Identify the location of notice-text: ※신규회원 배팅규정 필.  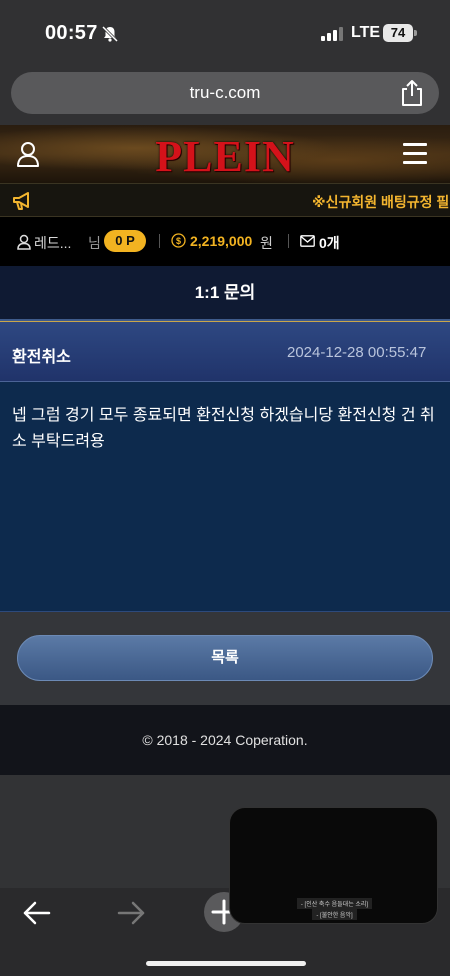
(380, 202).